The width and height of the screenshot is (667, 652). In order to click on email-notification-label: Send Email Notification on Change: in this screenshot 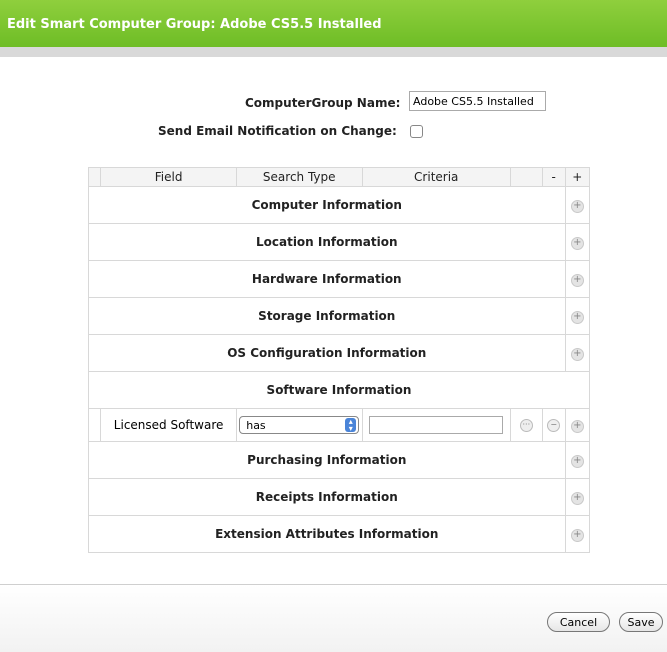, I will do `click(277, 131)`.